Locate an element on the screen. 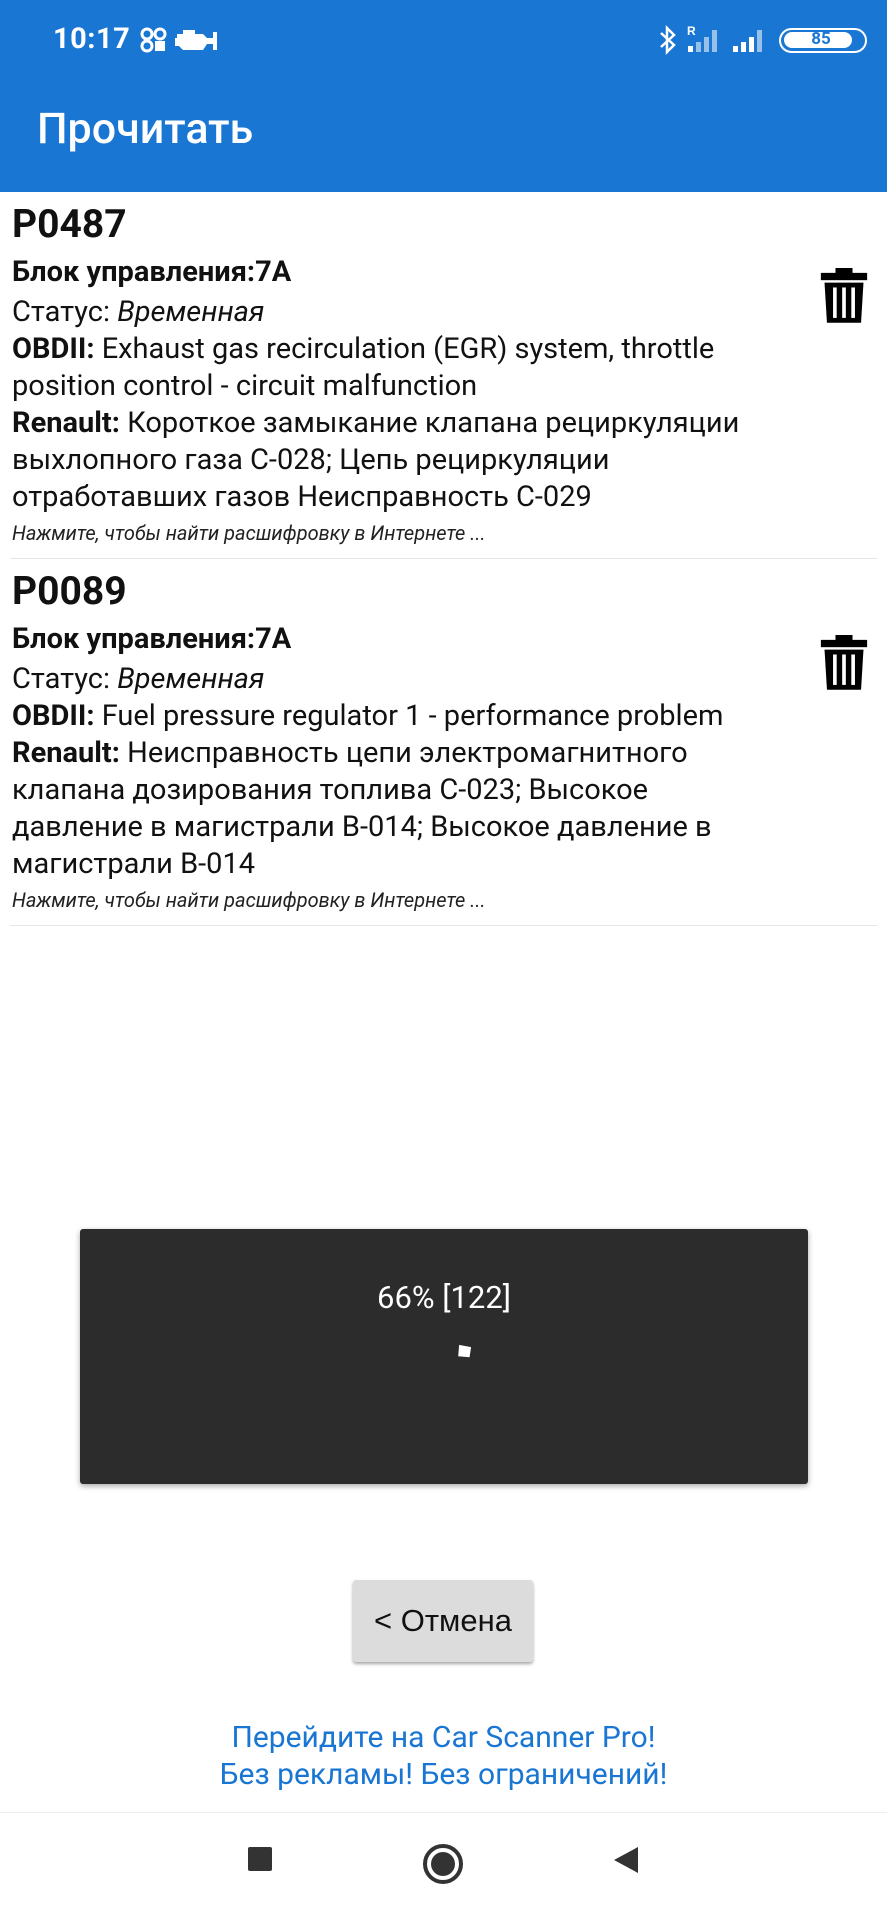 The image size is (887, 1921). engine-icon is located at coordinates (196, 40).